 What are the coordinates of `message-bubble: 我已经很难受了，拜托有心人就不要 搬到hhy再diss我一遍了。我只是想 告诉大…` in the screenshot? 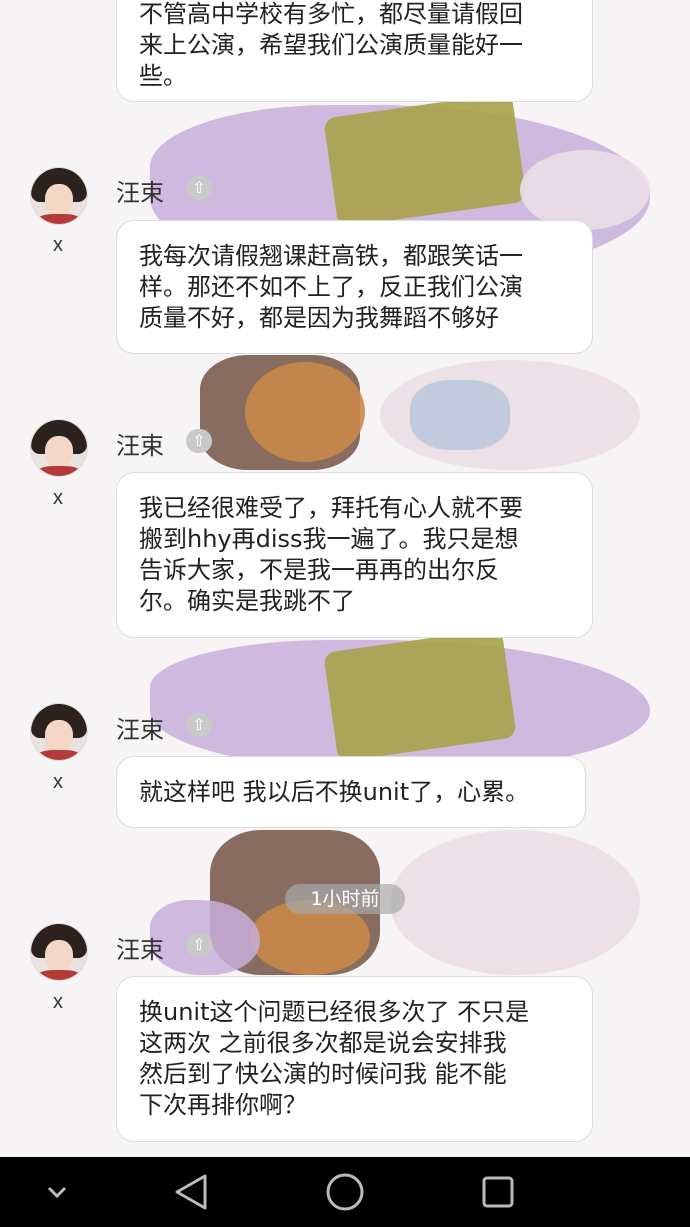 It's located at (354, 555).